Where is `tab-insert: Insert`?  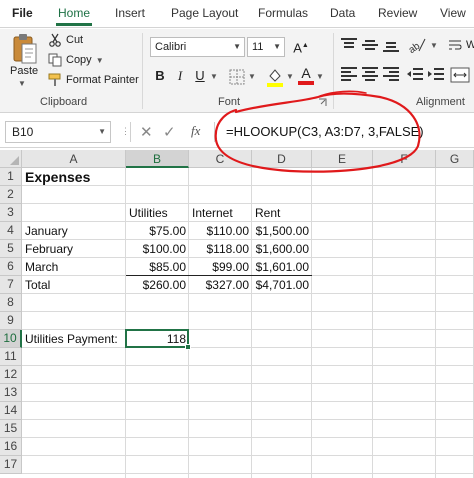
tab-insert: Insert is located at coordinates (130, 13).